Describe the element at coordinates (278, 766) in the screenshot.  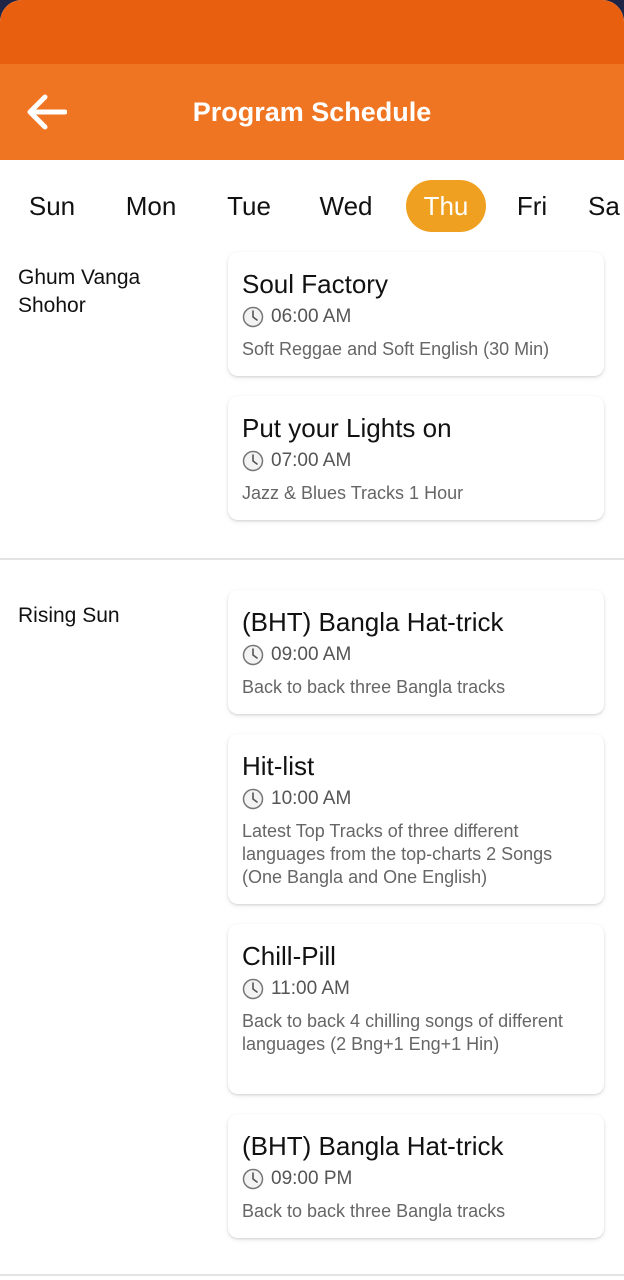
I see `program-title: Hit-list` at that location.